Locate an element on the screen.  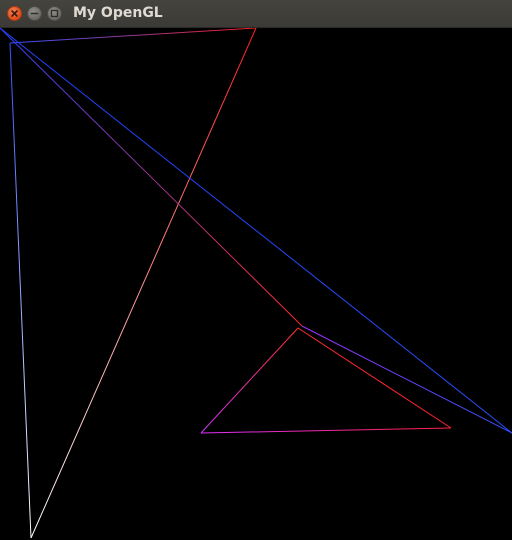
triangle-small-bottom is located at coordinates (326, 380).